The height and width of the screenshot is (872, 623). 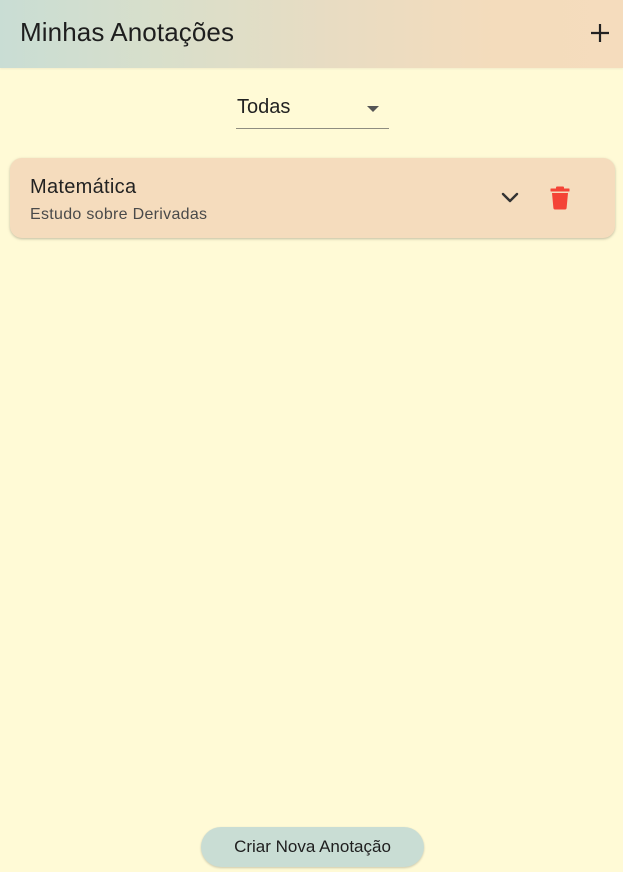 What do you see at coordinates (83, 187) in the screenshot?
I see `note-title: Matemática` at bounding box center [83, 187].